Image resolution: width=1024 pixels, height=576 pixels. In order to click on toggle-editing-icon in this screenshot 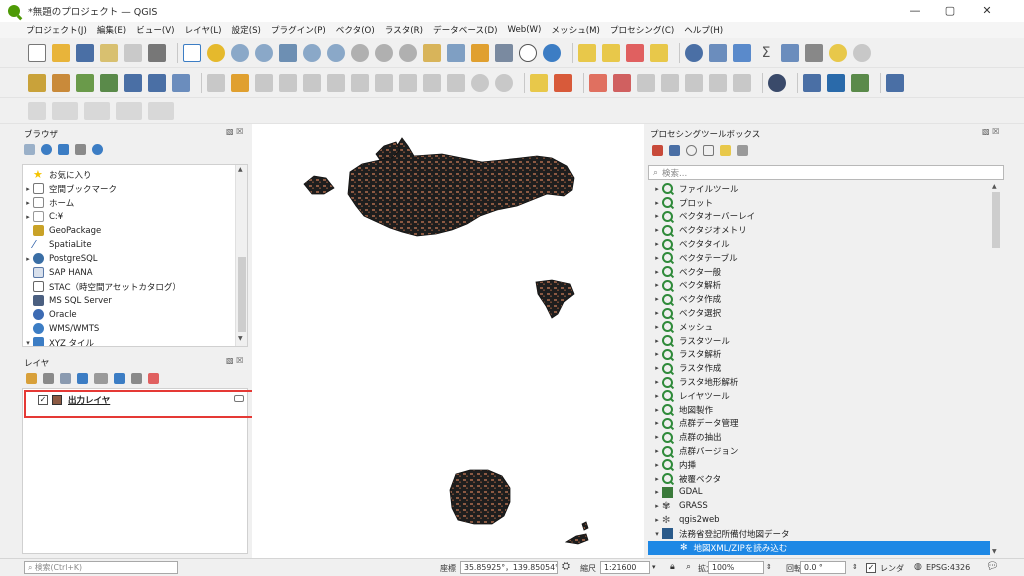, I will do `click(240, 82)`.